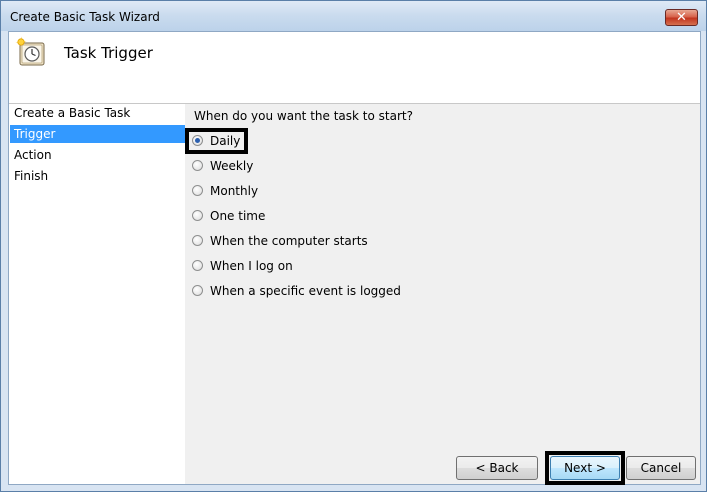 The height and width of the screenshot is (492, 707). I want to click on back-button: < Back, so click(497, 468).